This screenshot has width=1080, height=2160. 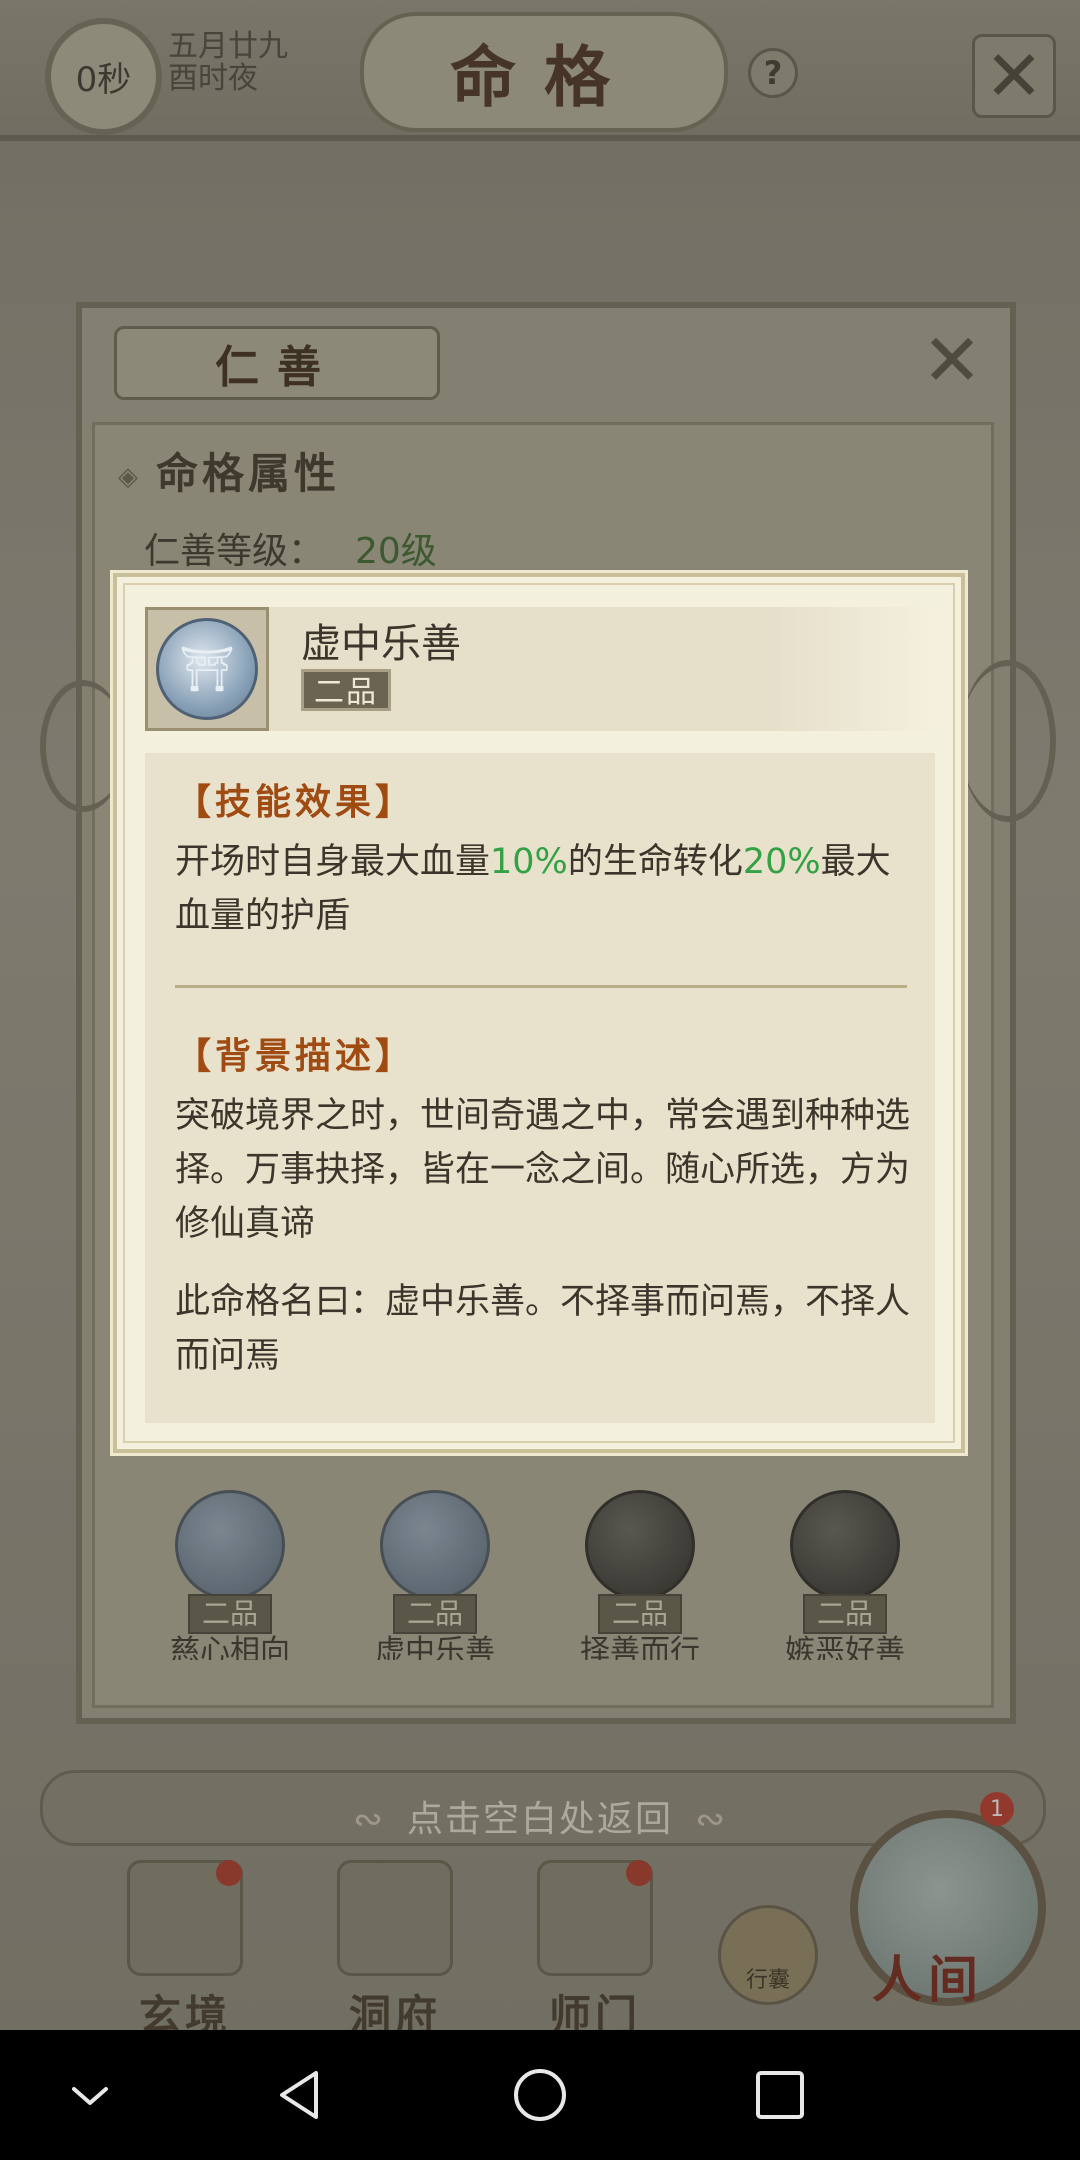 I want to click on renjian-label: 人间, so click(x=928, y=1979).